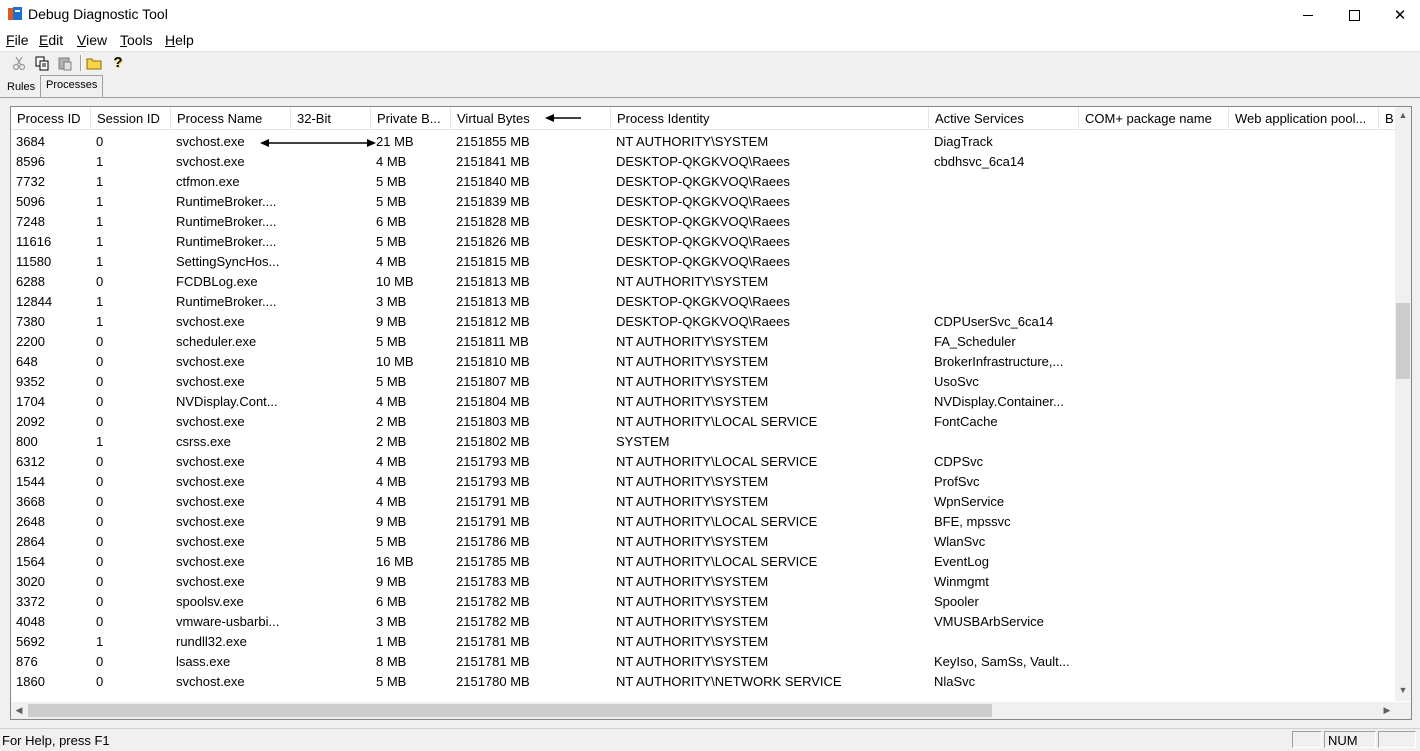 The image size is (1420, 751). Describe the element at coordinates (92, 40) in the screenshot. I see `menu-view: View` at that location.